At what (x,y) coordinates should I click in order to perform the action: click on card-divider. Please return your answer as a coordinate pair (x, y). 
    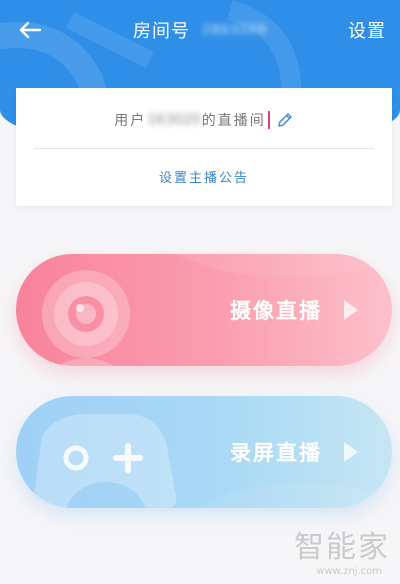
    Looking at the image, I should click on (204, 148).